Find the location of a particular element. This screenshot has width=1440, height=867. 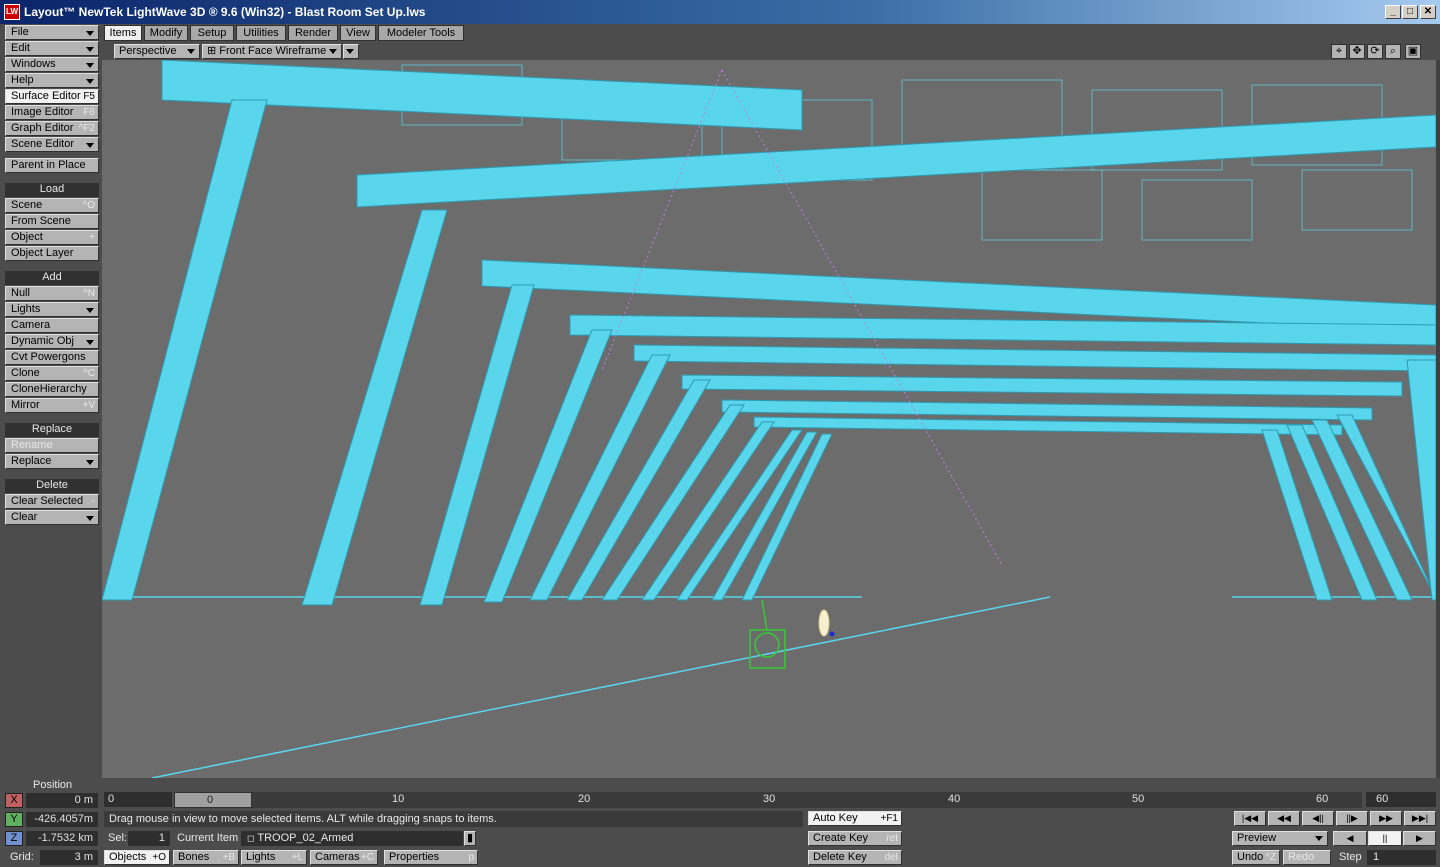

clone-hierarchy-button: CloneHierarchy is located at coordinates (52, 389).